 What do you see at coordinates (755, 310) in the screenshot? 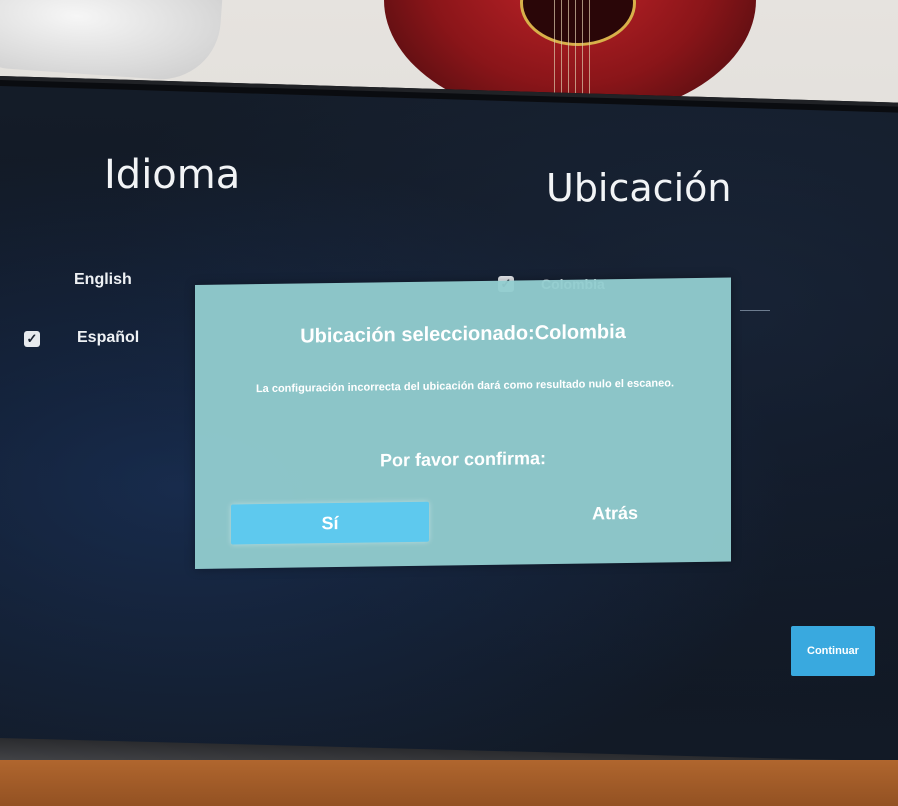
I see `location-divider` at bounding box center [755, 310].